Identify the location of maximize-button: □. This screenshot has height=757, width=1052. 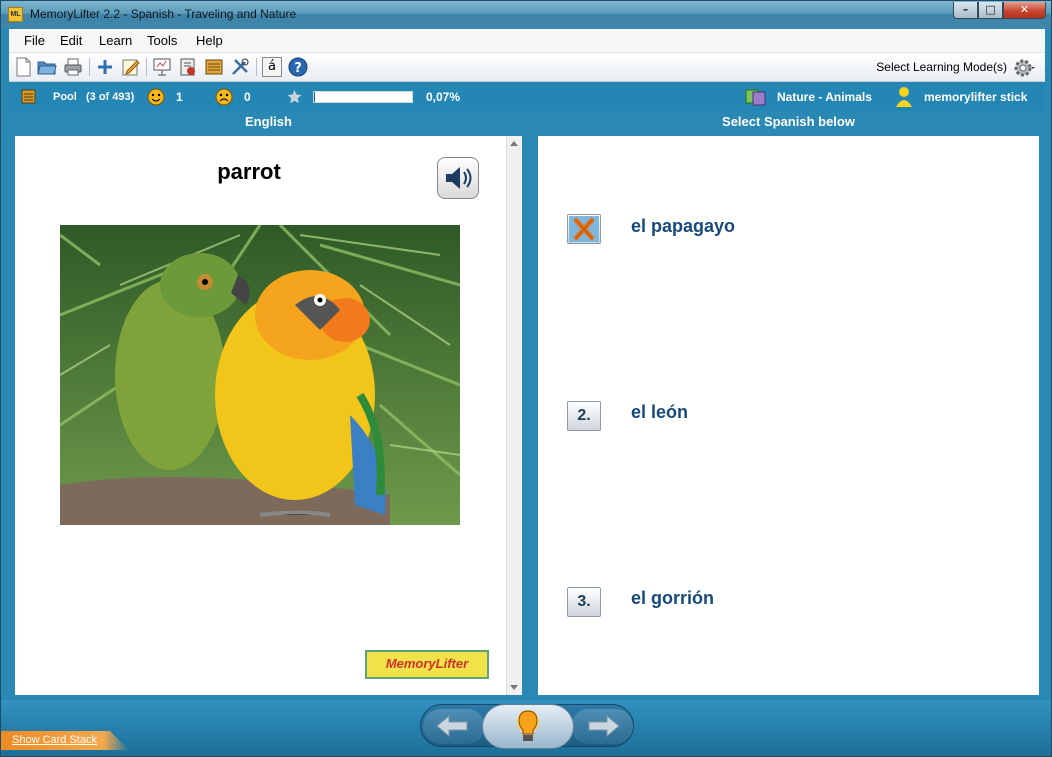
(990, 10).